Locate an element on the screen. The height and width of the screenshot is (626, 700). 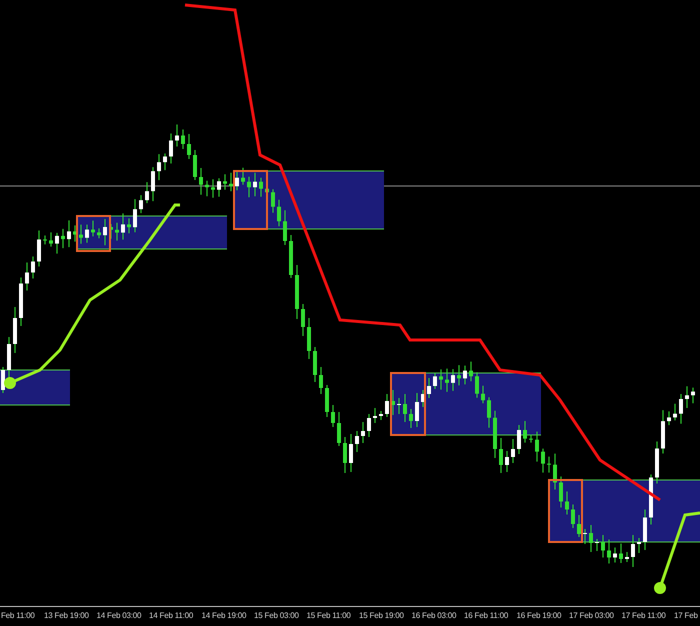
axis-label: 17 Feb 03:00 is located at coordinates (591, 616).